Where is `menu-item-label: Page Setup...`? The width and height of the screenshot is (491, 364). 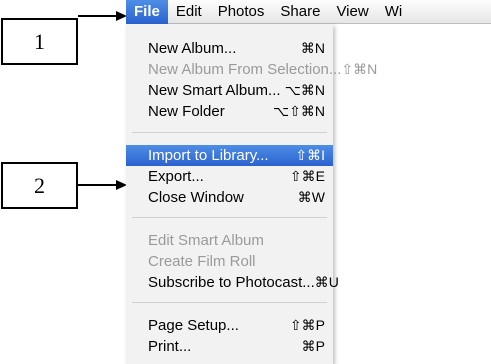 menu-item-label: Page Setup... is located at coordinates (193, 325).